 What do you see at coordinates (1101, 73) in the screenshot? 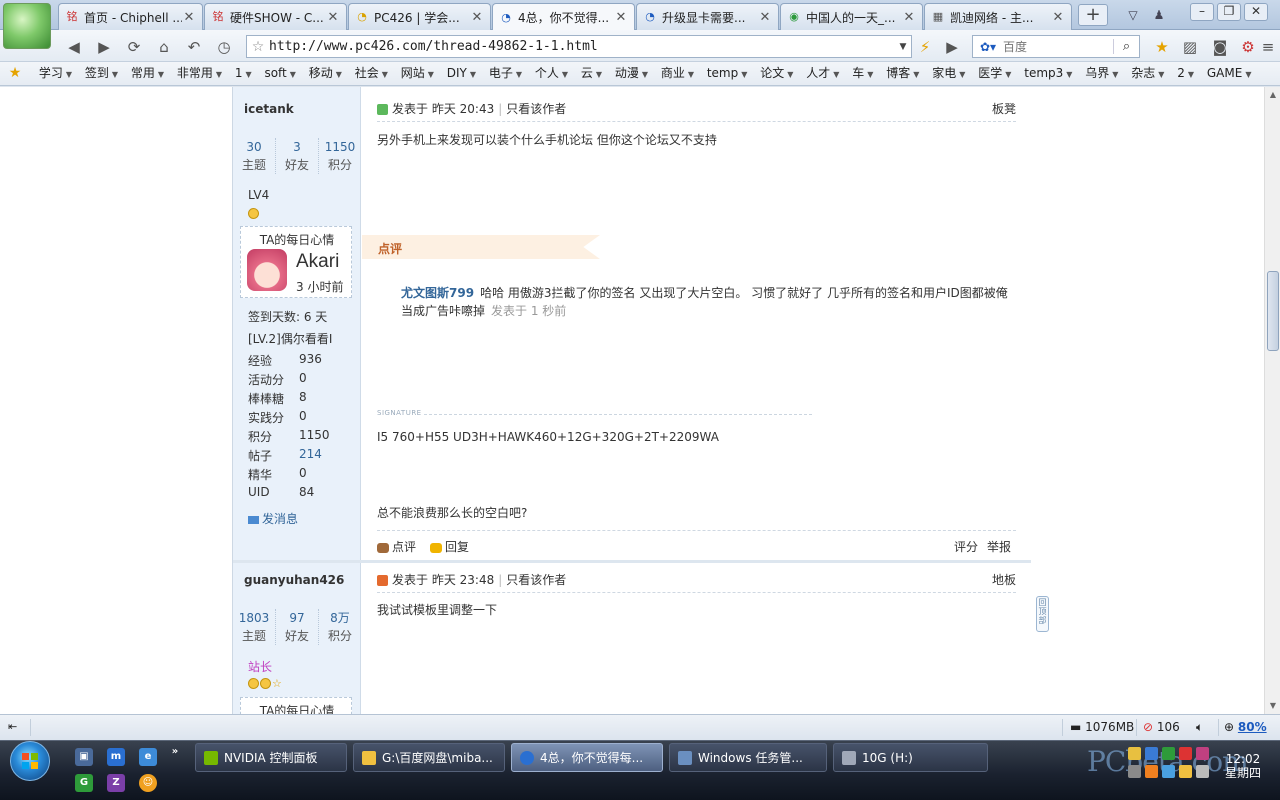
I see `bookmark-folder: 乌界 ▼` at bounding box center [1101, 73].